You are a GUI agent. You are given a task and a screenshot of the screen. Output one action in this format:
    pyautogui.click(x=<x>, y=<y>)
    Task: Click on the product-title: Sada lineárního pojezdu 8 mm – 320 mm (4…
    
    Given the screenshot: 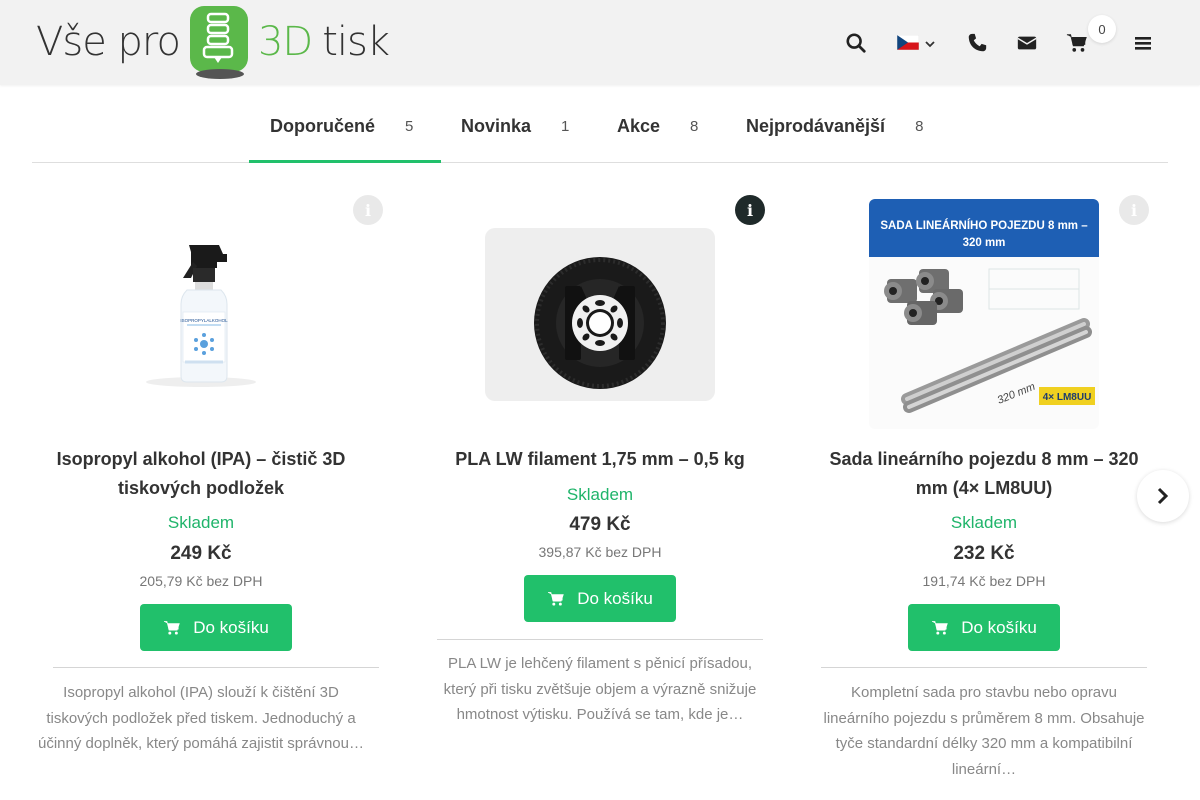 What is the action you would take?
    pyautogui.click(x=984, y=474)
    